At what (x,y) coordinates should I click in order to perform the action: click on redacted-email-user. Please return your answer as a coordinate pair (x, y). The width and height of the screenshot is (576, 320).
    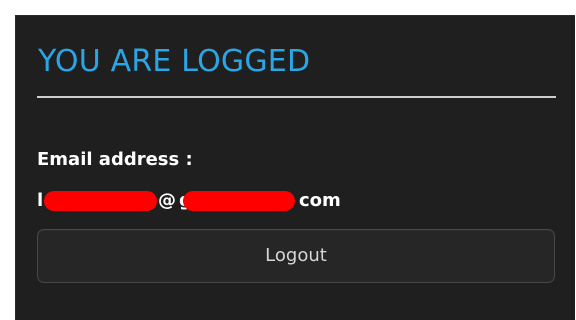
    Looking at the image, I should click on (100, 201).